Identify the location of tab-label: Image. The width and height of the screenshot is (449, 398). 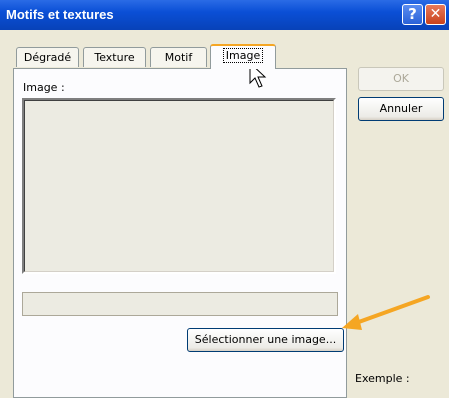
(243, 55).